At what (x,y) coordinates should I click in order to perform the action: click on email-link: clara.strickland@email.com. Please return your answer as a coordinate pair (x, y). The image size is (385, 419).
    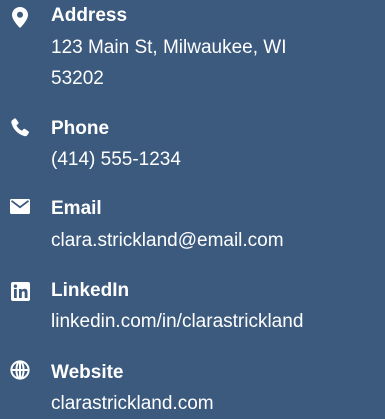
    Looking at the image, I should click on (167, 240).